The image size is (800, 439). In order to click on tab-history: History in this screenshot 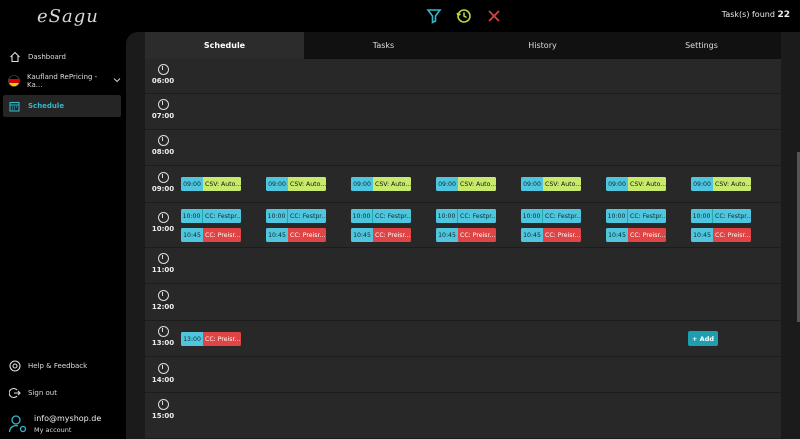, I will do `click(542, 45)`.